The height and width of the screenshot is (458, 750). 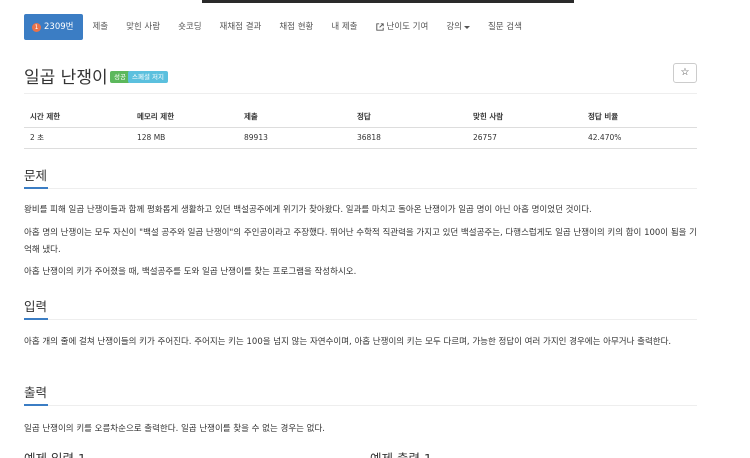 I want to click on nav-tab-problem-label: 2309번, so click(x=59, y=27).